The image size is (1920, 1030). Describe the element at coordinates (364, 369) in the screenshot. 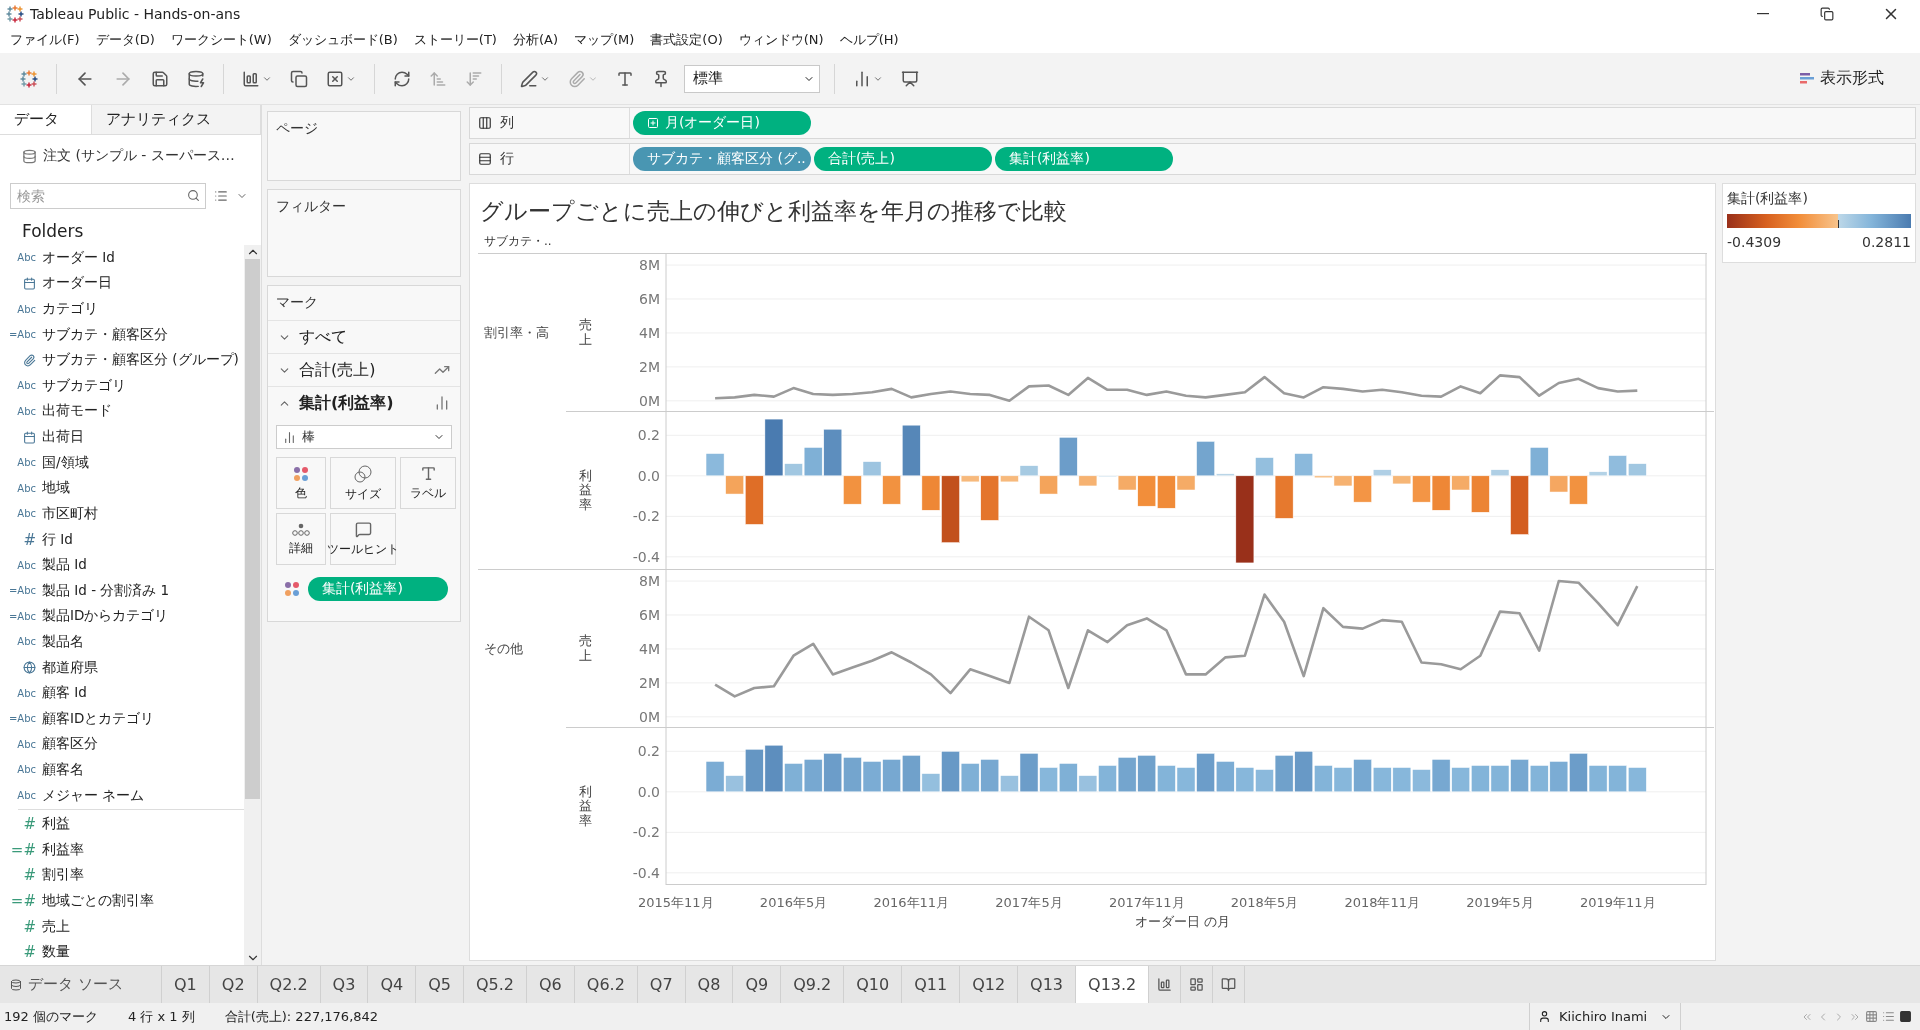

I see `marks-card-tab: 合計(売上)` at that location.